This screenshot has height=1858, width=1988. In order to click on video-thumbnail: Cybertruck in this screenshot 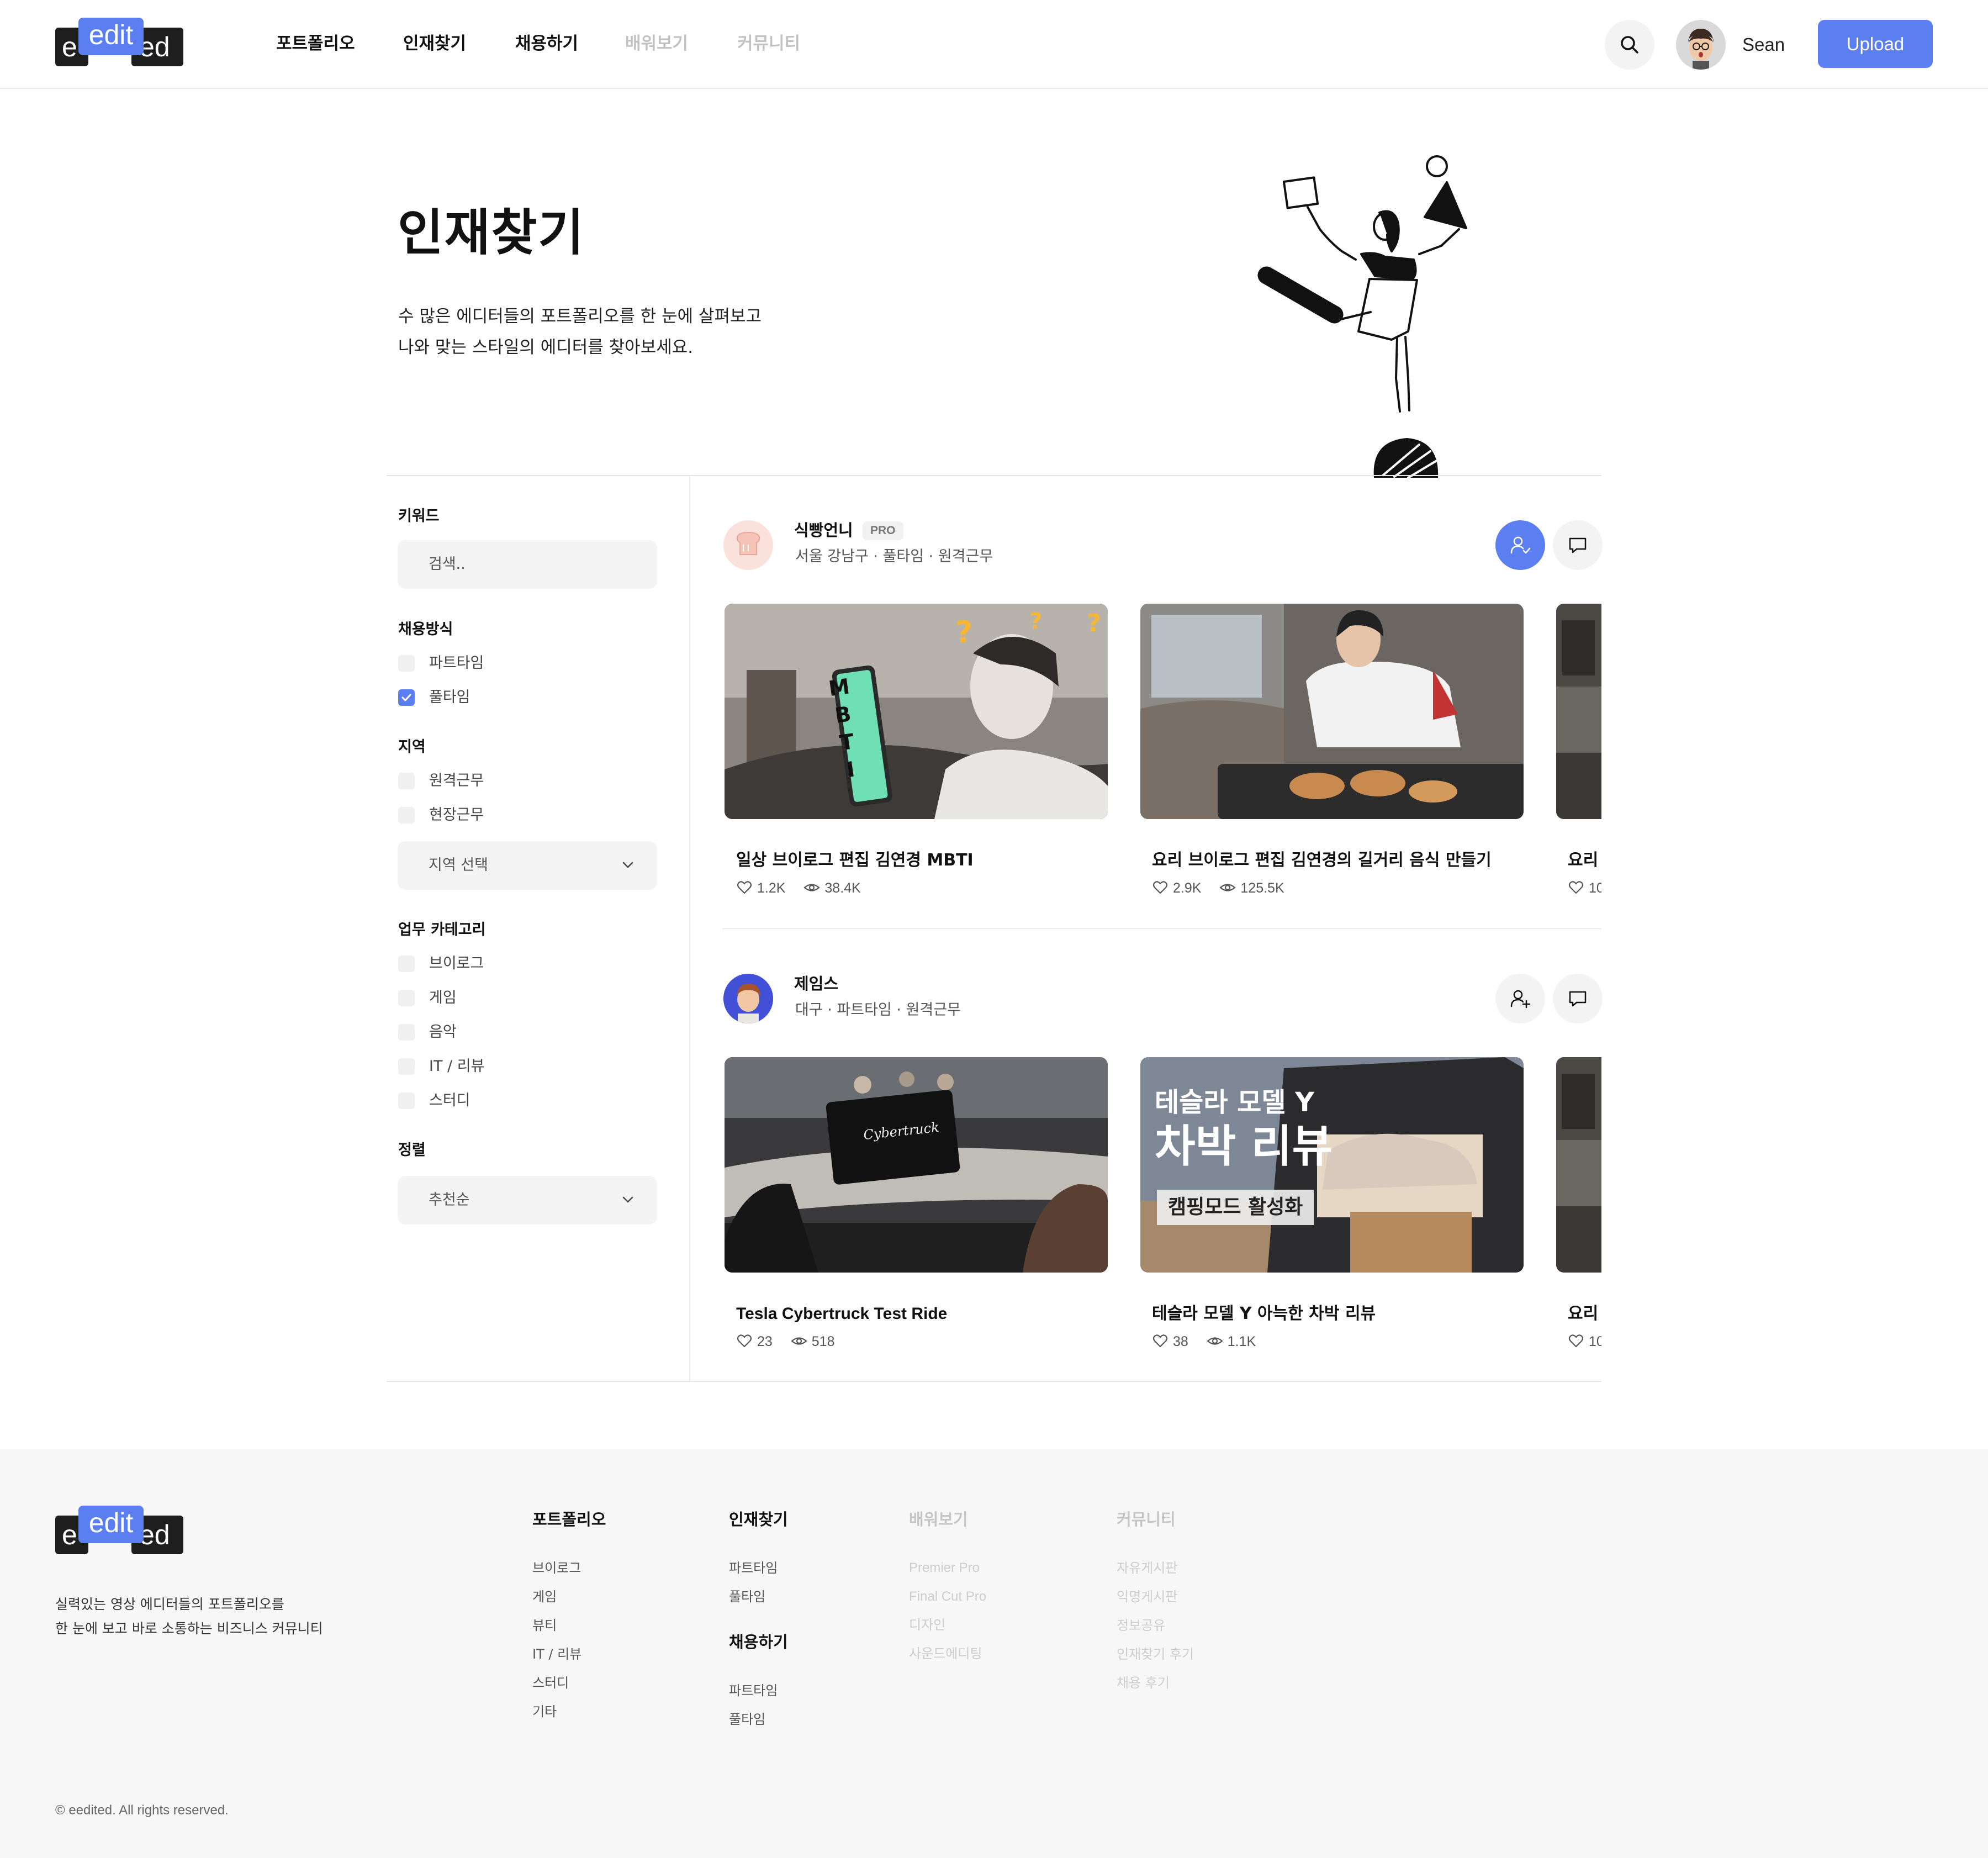, I will do `click(916, 1165)`.